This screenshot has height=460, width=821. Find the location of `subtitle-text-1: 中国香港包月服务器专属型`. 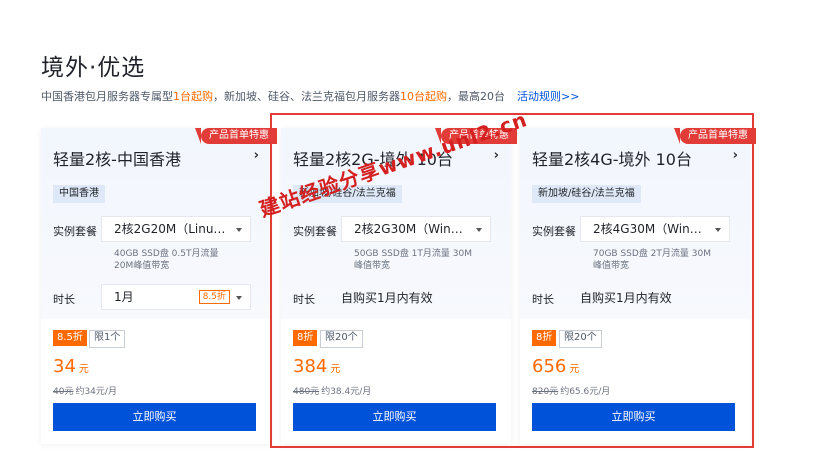

subtitle-text-1: 中国香港包月服务器专属型 is located at coordinates (107, 96).